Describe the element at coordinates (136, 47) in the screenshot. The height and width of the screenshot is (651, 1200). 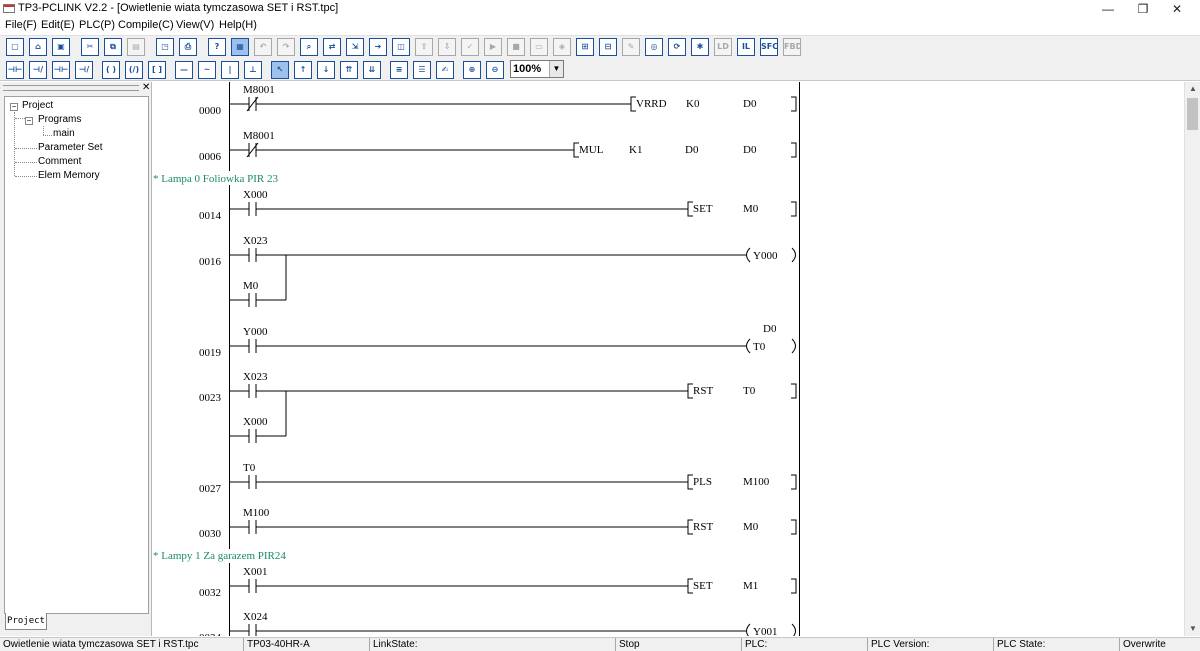
I see `paste-icon: ▤` at that location.